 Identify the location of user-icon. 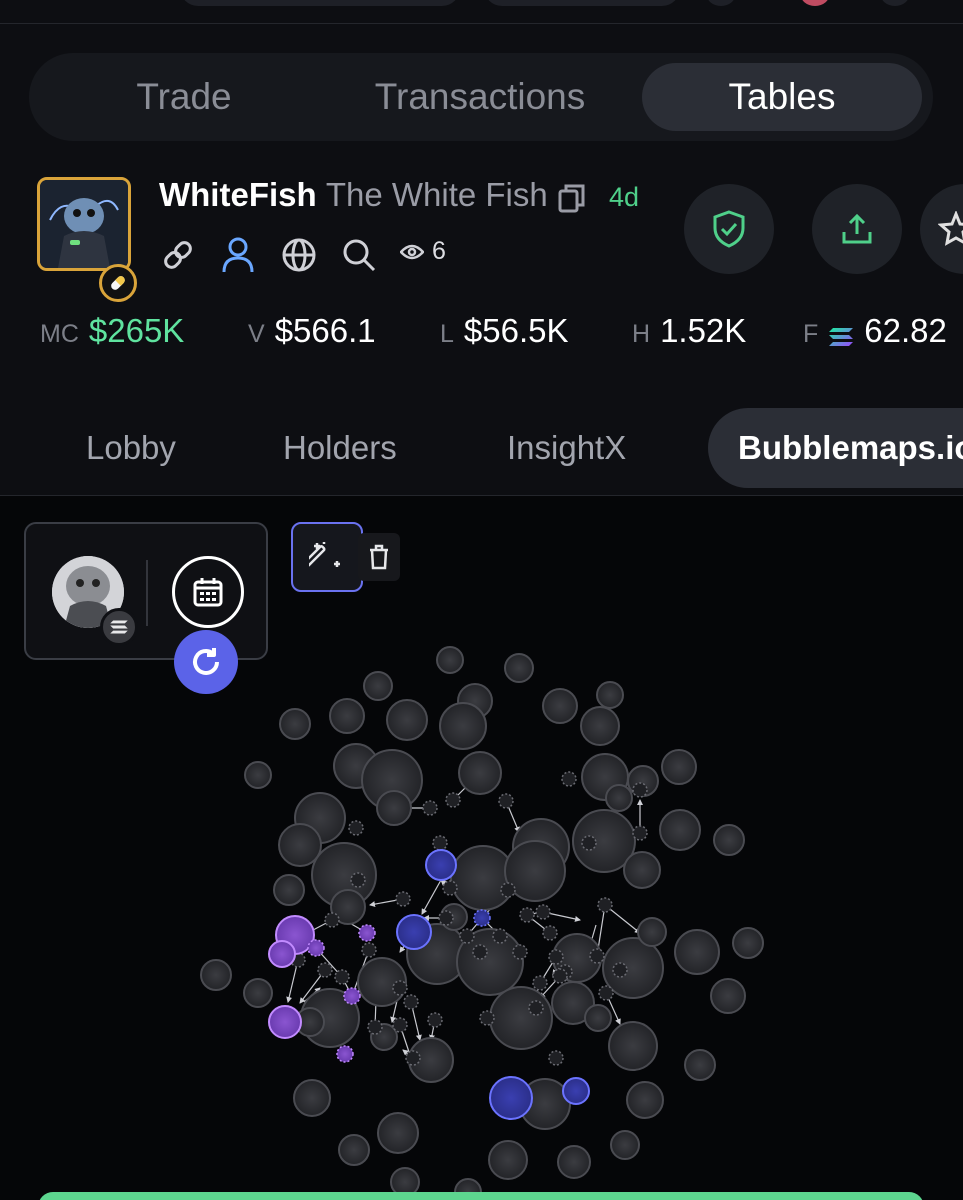
(238, 255).